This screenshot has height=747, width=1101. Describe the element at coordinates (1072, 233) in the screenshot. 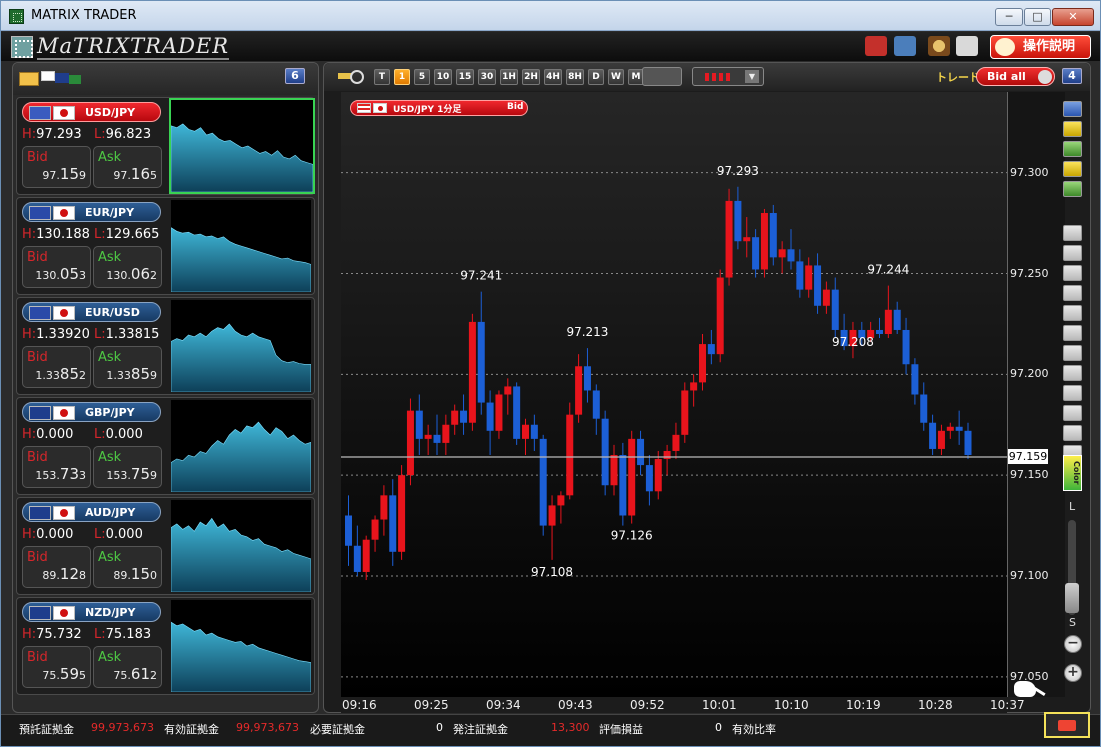

I see `cursor-icon` at that location.